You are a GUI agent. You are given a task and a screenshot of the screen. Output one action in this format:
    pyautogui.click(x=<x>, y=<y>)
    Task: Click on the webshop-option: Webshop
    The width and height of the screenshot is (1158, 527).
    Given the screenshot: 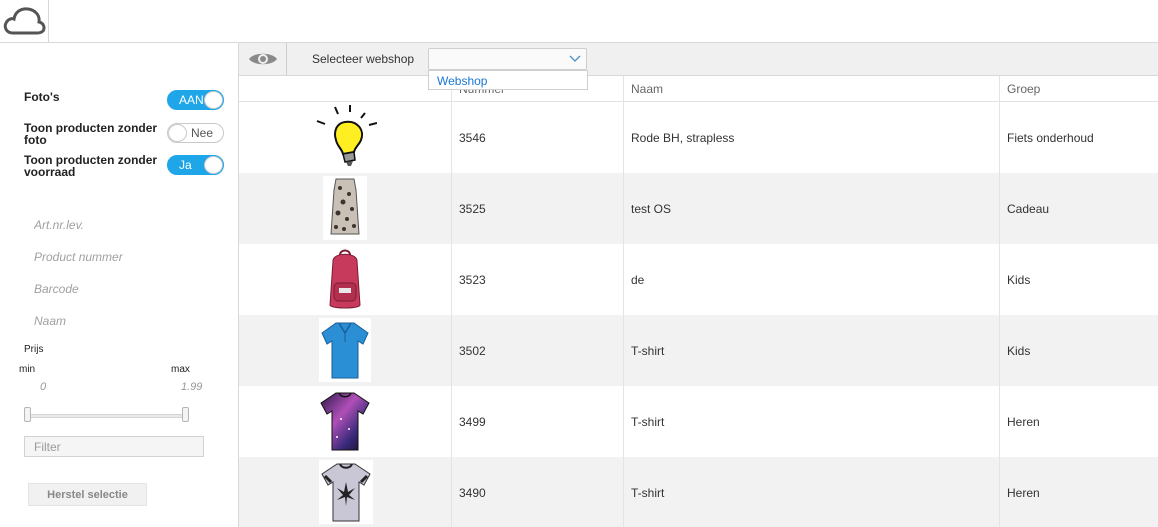 What is the action you would take?
    pyautogui.click(x=462, y=81)
    